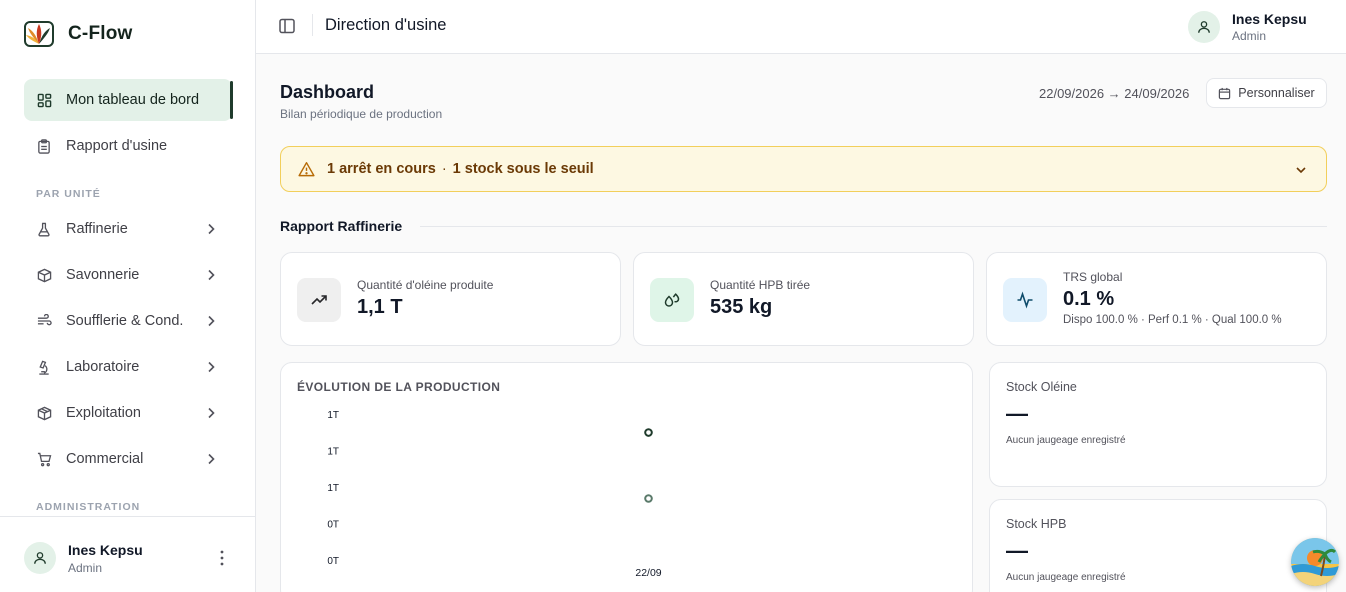 This screenshot has height=592, width=1346. What do you see at coordinates (306, 168) in the screenshot?
I see `warning-triangle-icon` at bounding box center [306, 168].